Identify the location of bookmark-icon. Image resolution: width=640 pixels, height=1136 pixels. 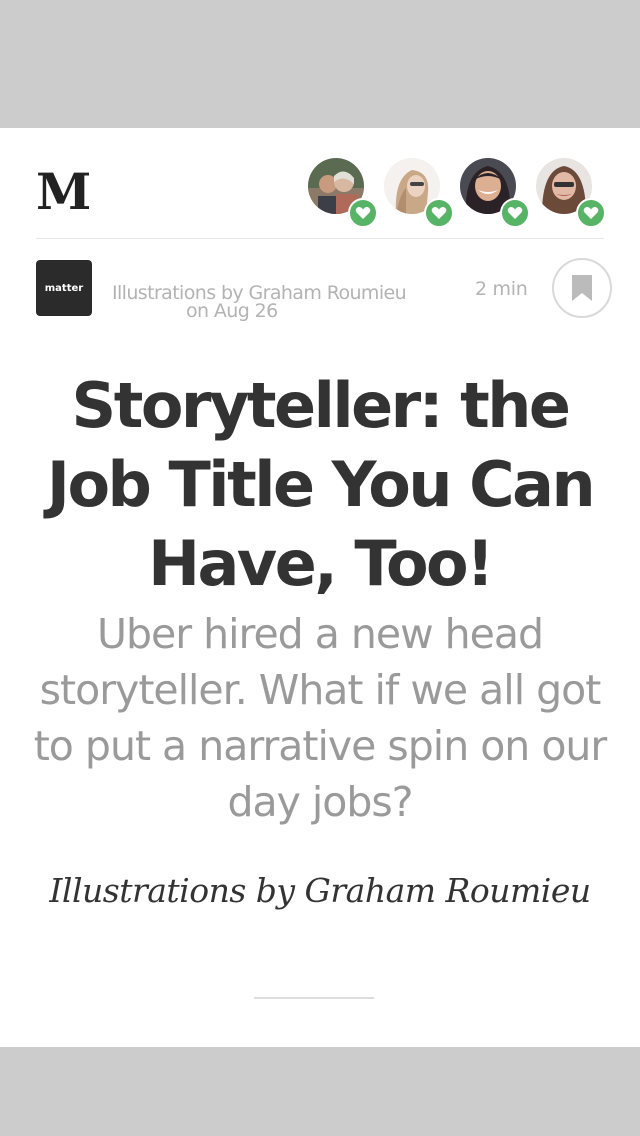
(582, 288).